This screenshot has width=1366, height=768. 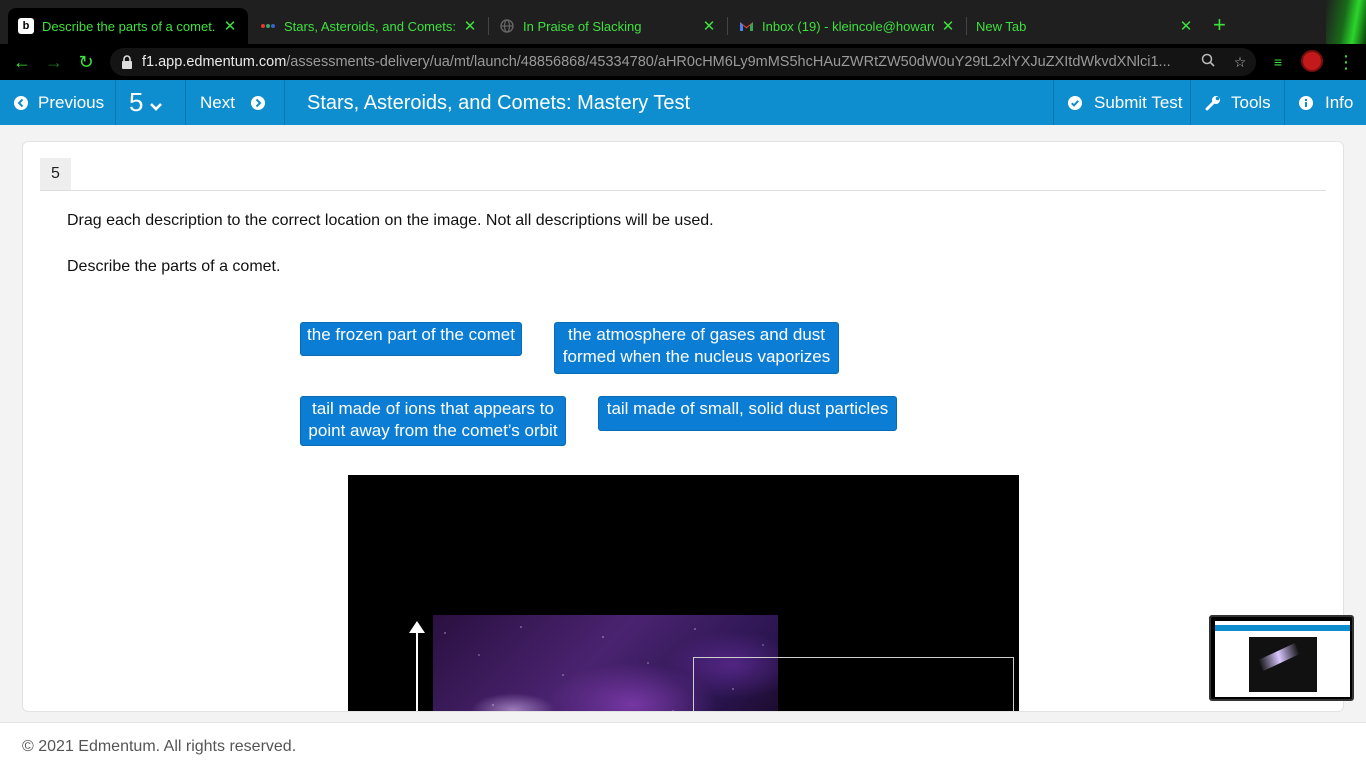 I want to click on lock-icon, so click(x=127, y=62).